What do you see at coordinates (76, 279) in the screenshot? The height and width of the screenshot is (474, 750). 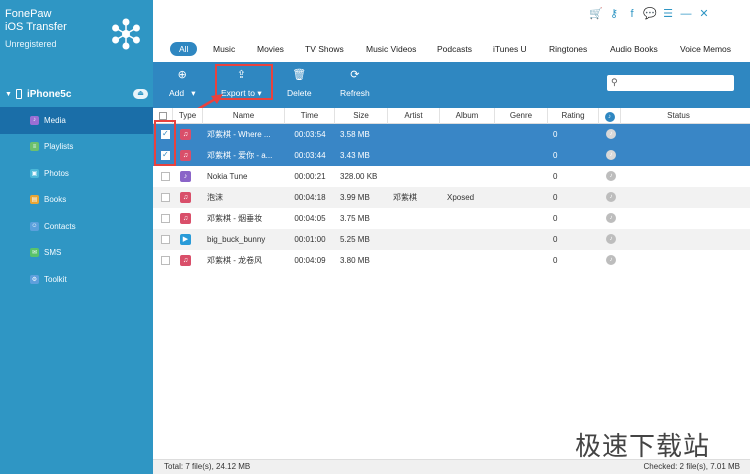 I see `sidebar-item-toolkit: ⚙ Toolkit` at bounding box center [76, 279].